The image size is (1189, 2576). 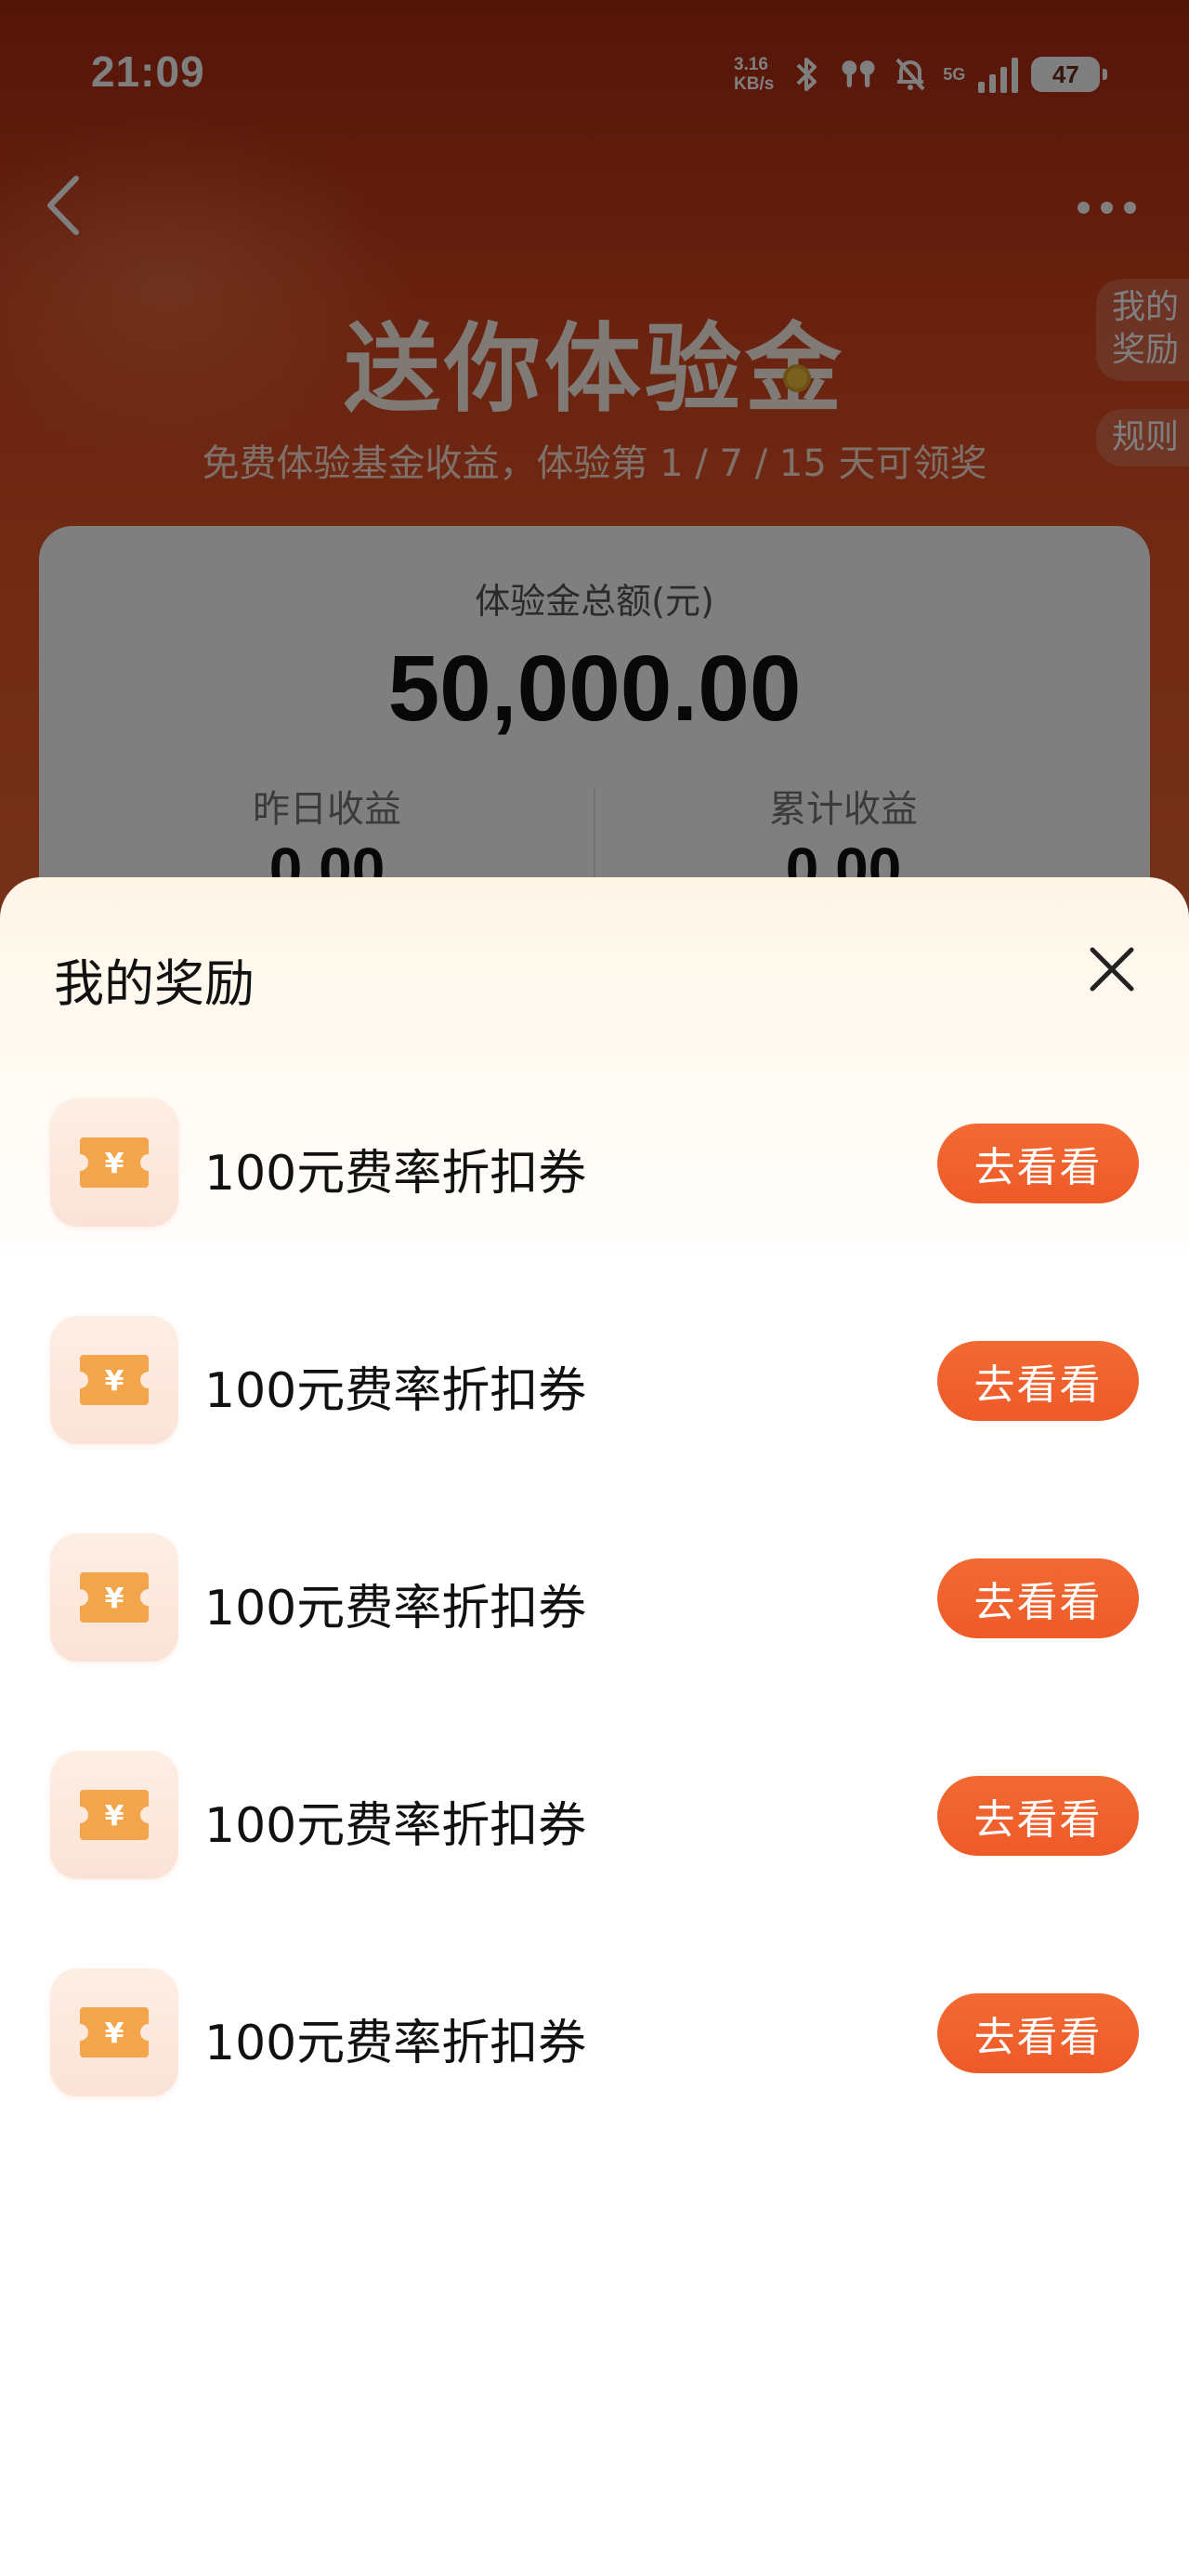 What do you see at coordinates (1112, 969) in the screenshot?
I see `close-icon` at bounding box center [1112, 969].